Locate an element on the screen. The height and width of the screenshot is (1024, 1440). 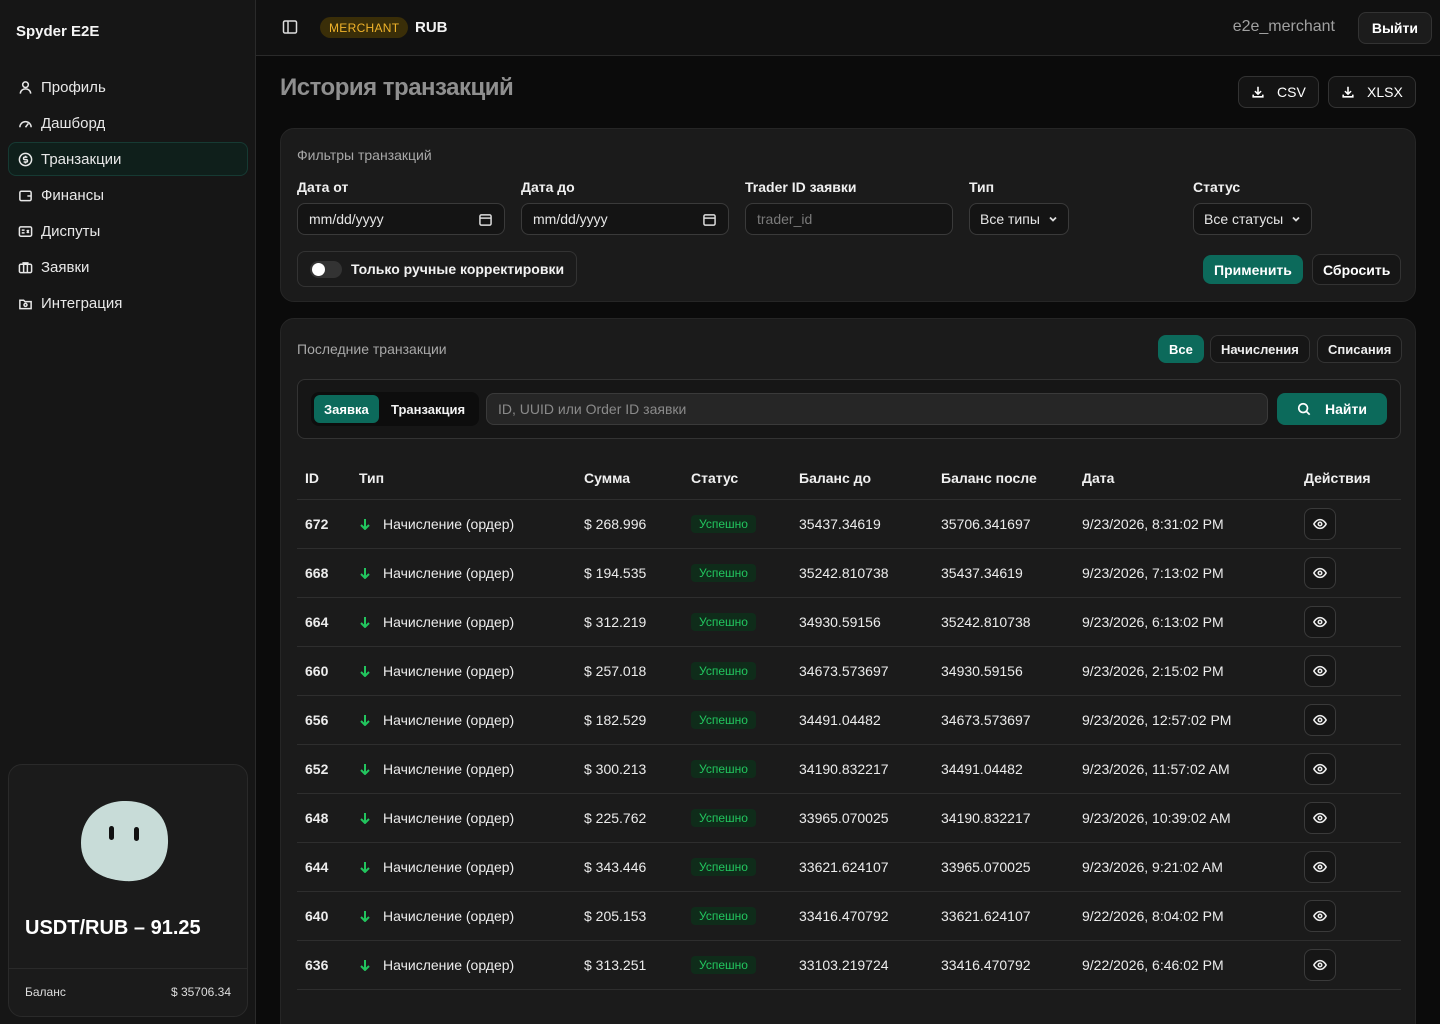
cell-date: 9/23/2026, 11:57:02 AM is located at coordinates (1185, 769).